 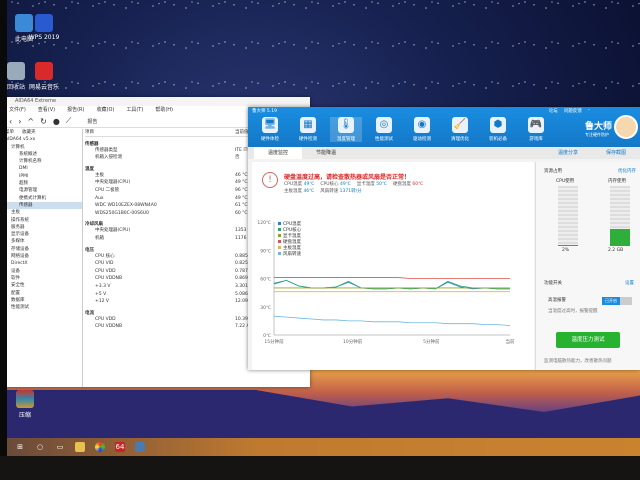 What do you see at coordinates (43, 220) in the screenshot?
I see `tree-item: 操作系统` at bounding box center [43, 220].